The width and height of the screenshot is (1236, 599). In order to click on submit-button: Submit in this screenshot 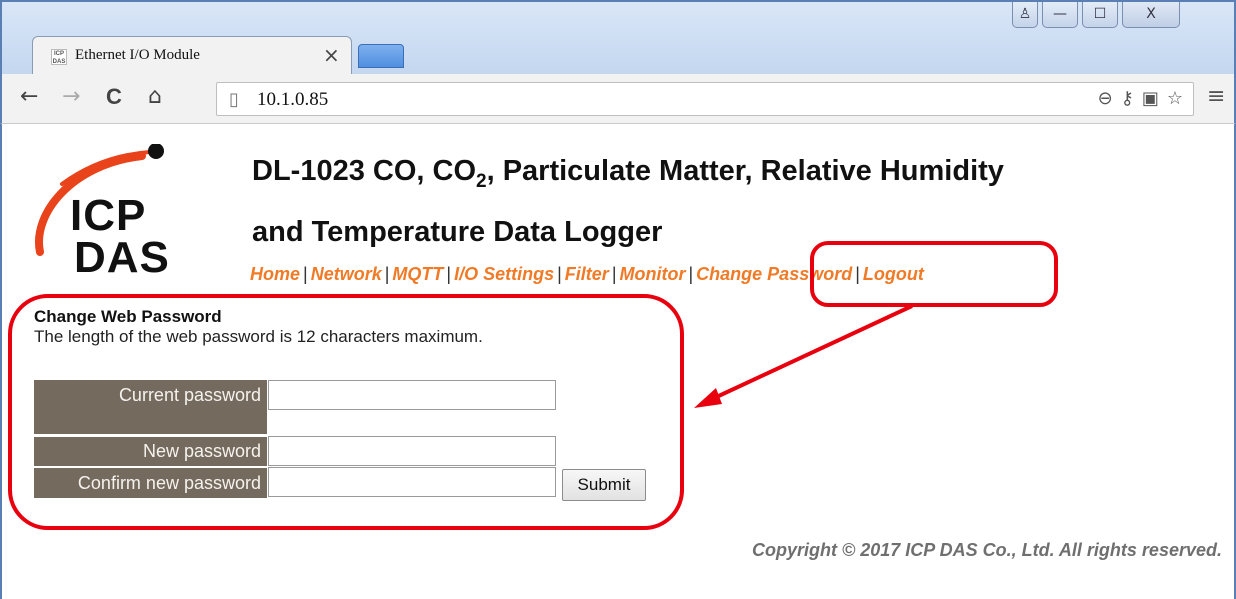, I will do `click(604, 485)`.